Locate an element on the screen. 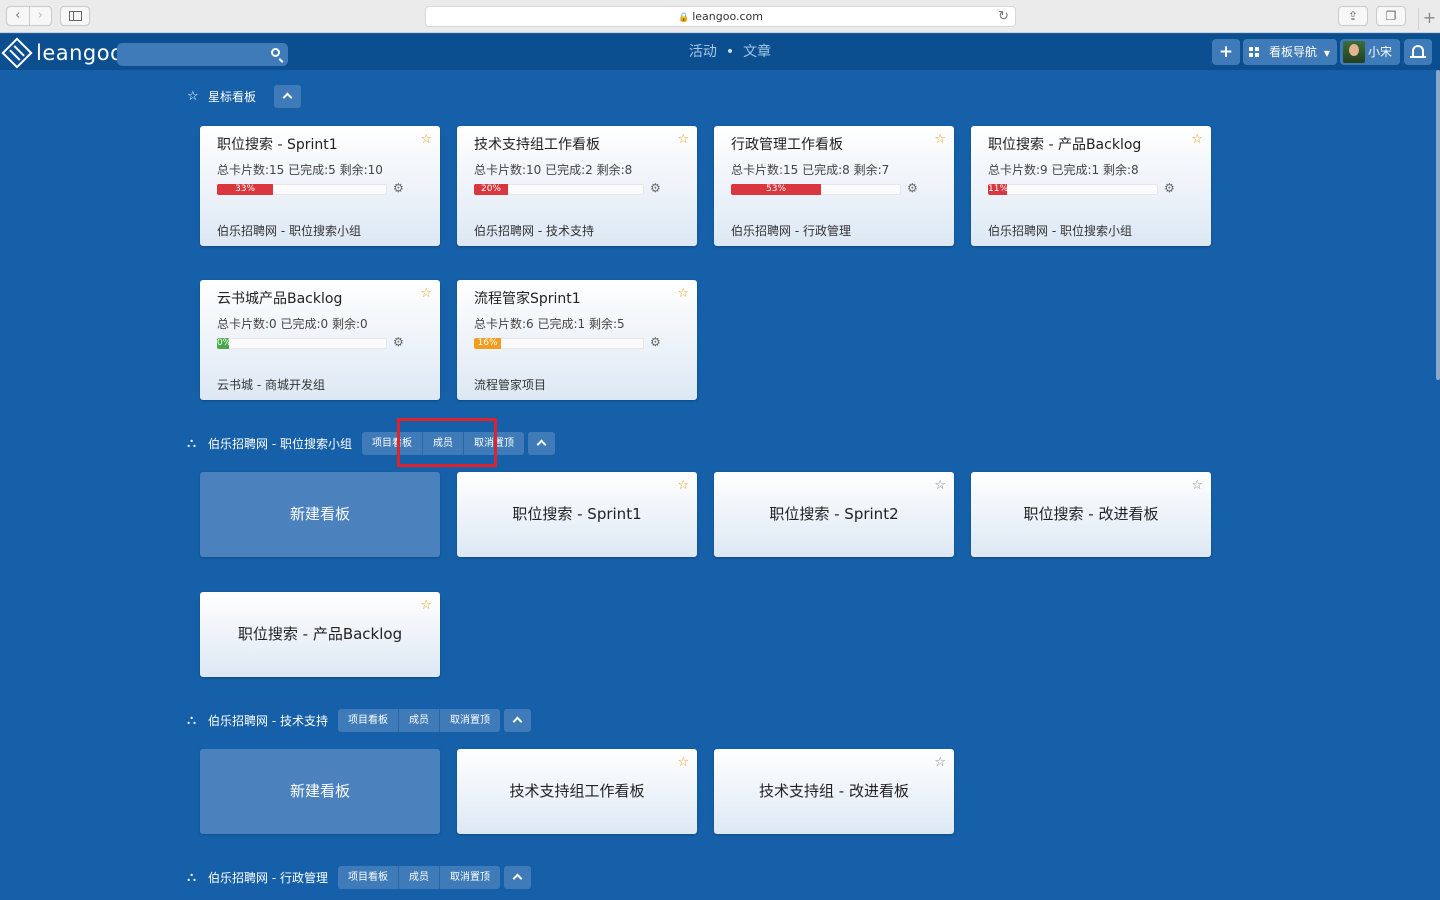 The height and width of the screenshot is (900, 1440). board-stats: 总卡片数:6 已完成:1 剩余:5 is located at coordinates (549, 324).